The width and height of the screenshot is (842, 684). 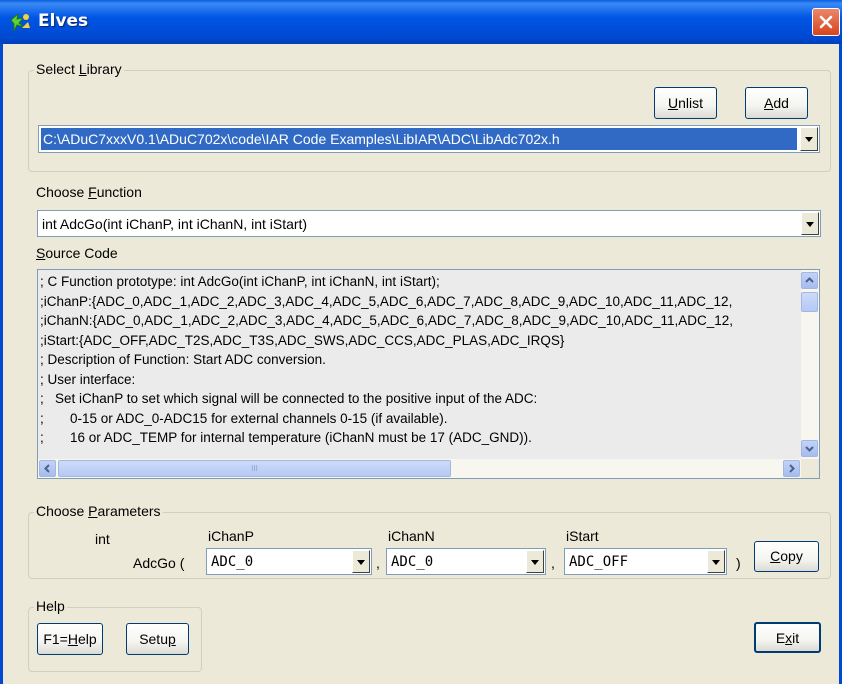 What do you see at coordinates (50, 606) in the screenshot?
I see `help-group-label: Help` at bounding box center [50, 606].